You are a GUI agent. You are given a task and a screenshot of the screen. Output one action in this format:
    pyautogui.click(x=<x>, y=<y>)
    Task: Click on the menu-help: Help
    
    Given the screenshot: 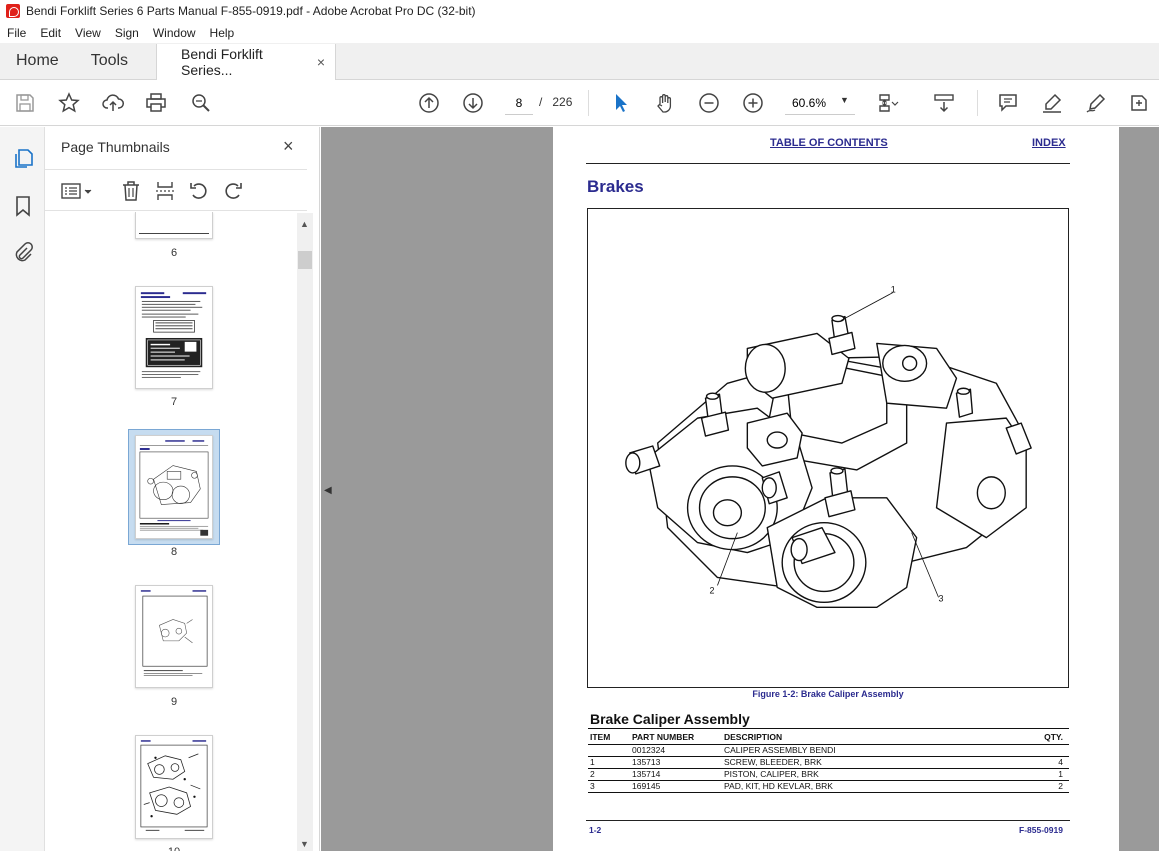 What is the action you would take?
    pyautogui.click(x=222, y=33)
    